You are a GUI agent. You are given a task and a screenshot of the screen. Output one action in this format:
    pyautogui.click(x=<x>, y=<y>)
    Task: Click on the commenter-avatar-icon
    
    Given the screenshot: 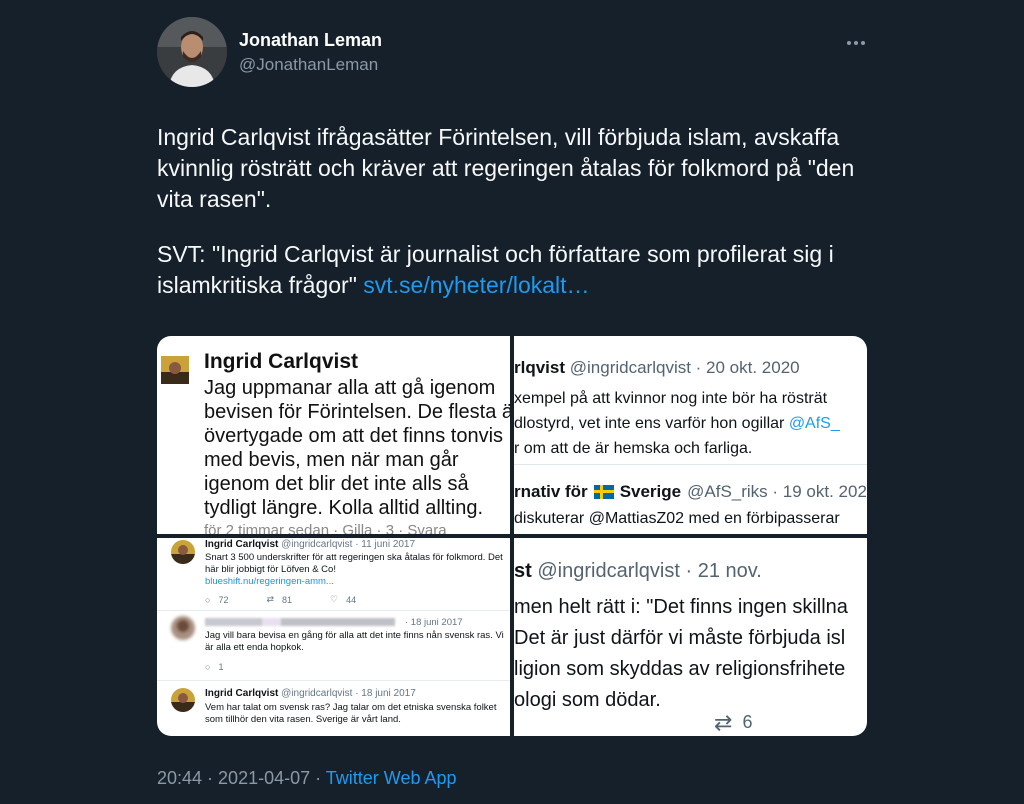 What is the action you would take?
    pyautogui.click(x=175, y=370)
    